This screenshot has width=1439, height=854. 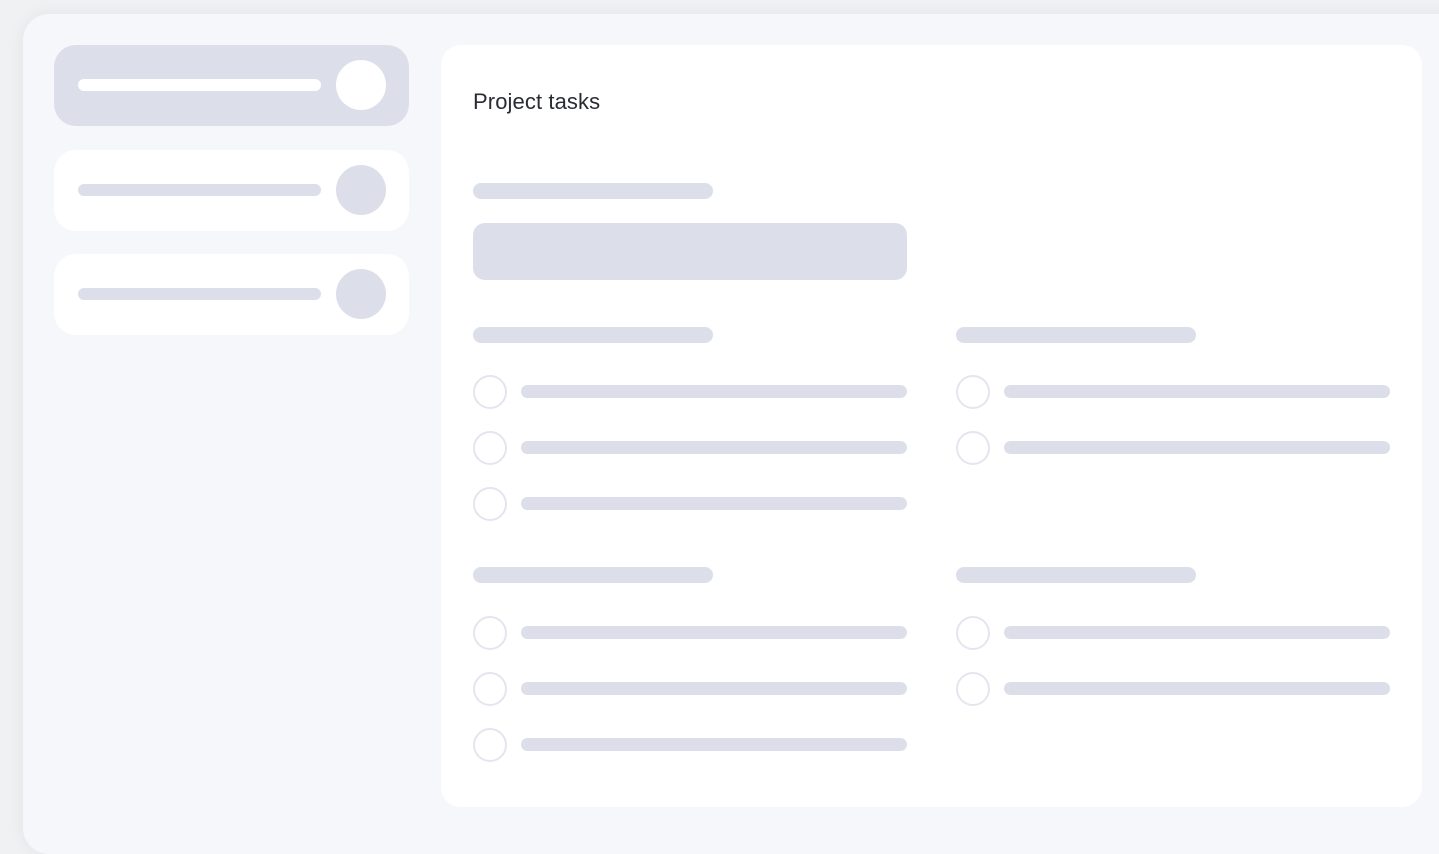 I want to click on field-label-placeholder, so click(x=593, y=191).